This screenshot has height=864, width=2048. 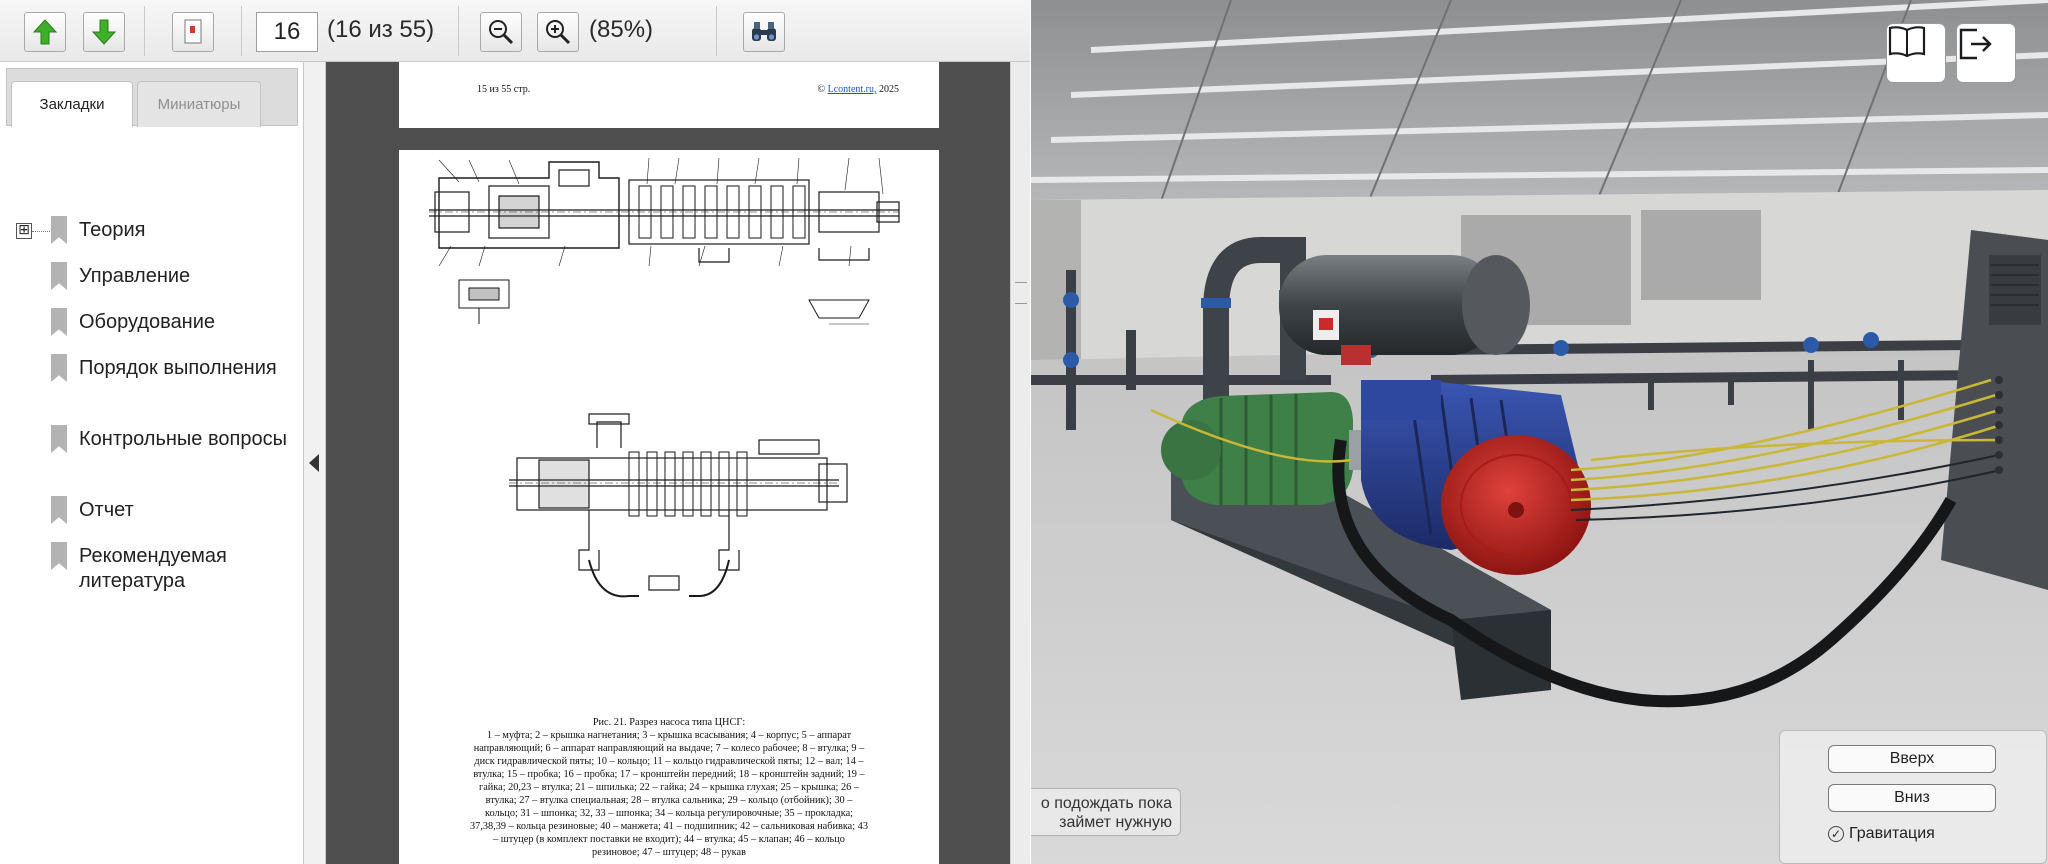 I want to click on bookmark-label: Рекомендуемая литература, so click(x=153, y=568).